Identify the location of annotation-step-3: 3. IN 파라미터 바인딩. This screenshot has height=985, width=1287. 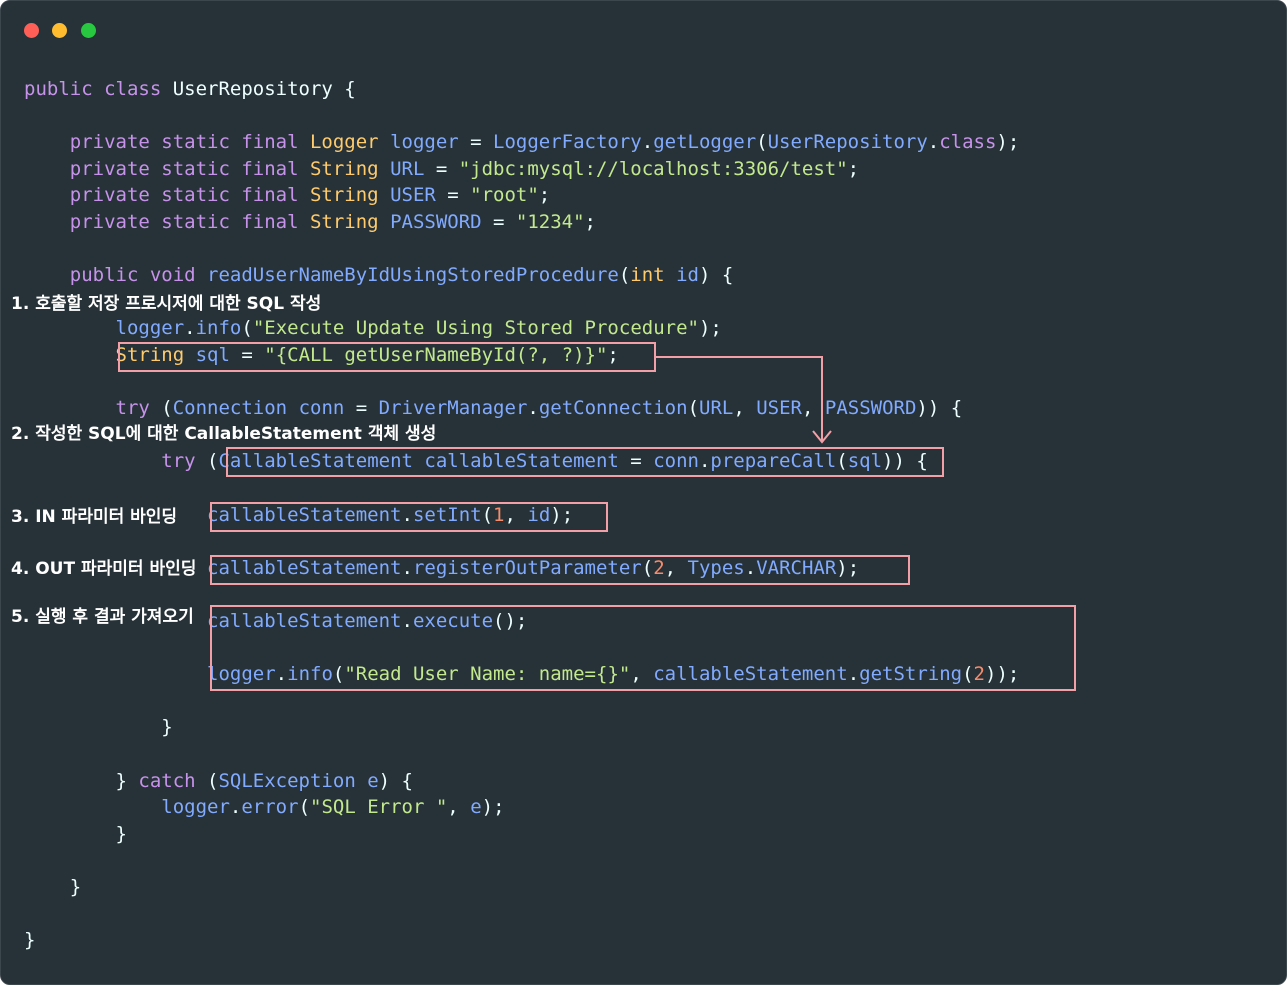
(94, 517).